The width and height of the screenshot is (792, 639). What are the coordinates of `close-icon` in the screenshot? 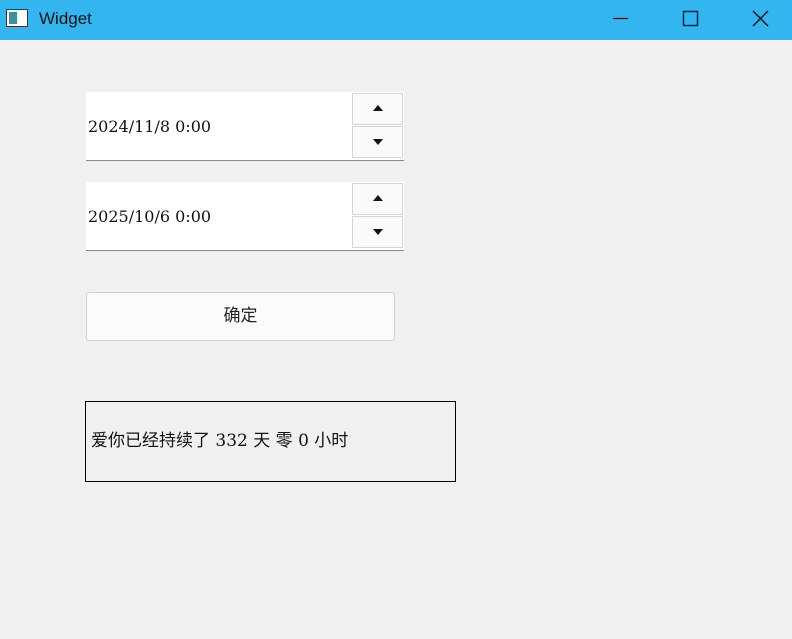 It's located at (760, 18).